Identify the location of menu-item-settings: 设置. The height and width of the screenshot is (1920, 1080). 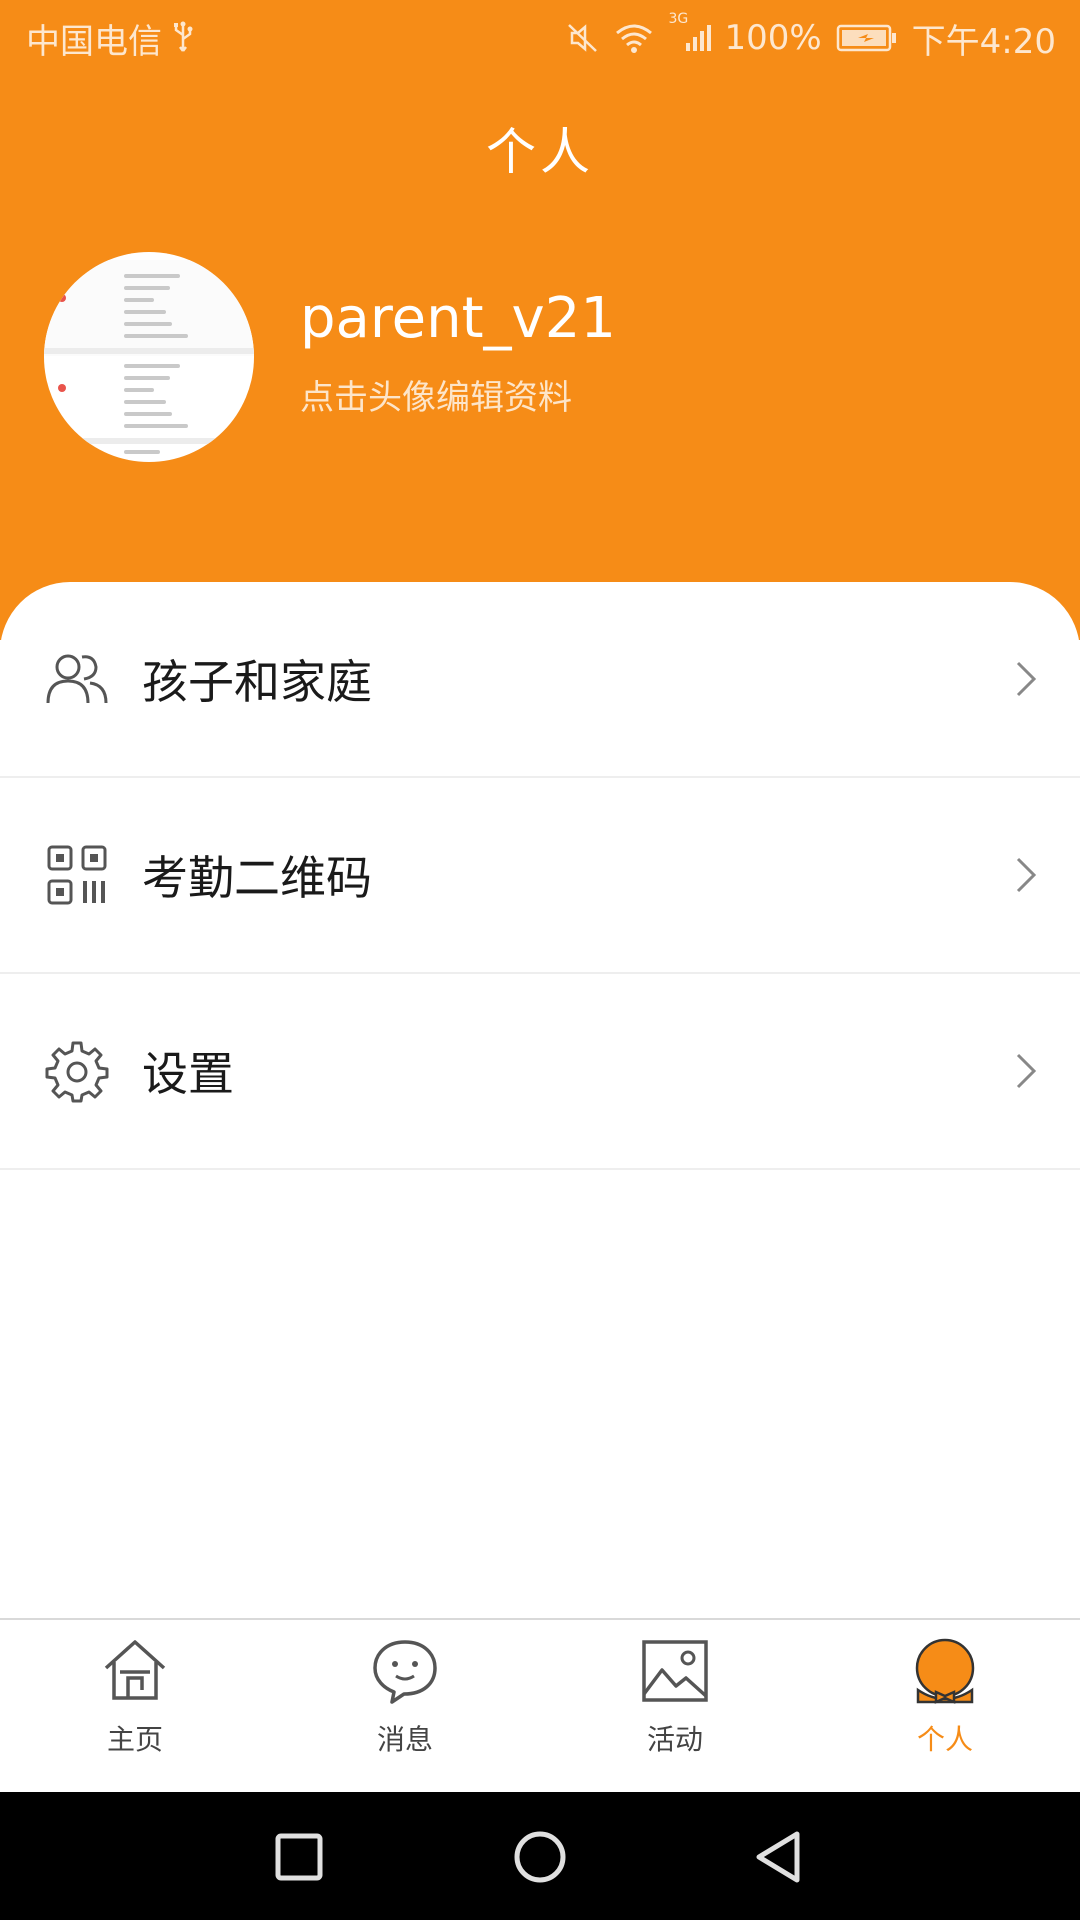
(540, 1072).